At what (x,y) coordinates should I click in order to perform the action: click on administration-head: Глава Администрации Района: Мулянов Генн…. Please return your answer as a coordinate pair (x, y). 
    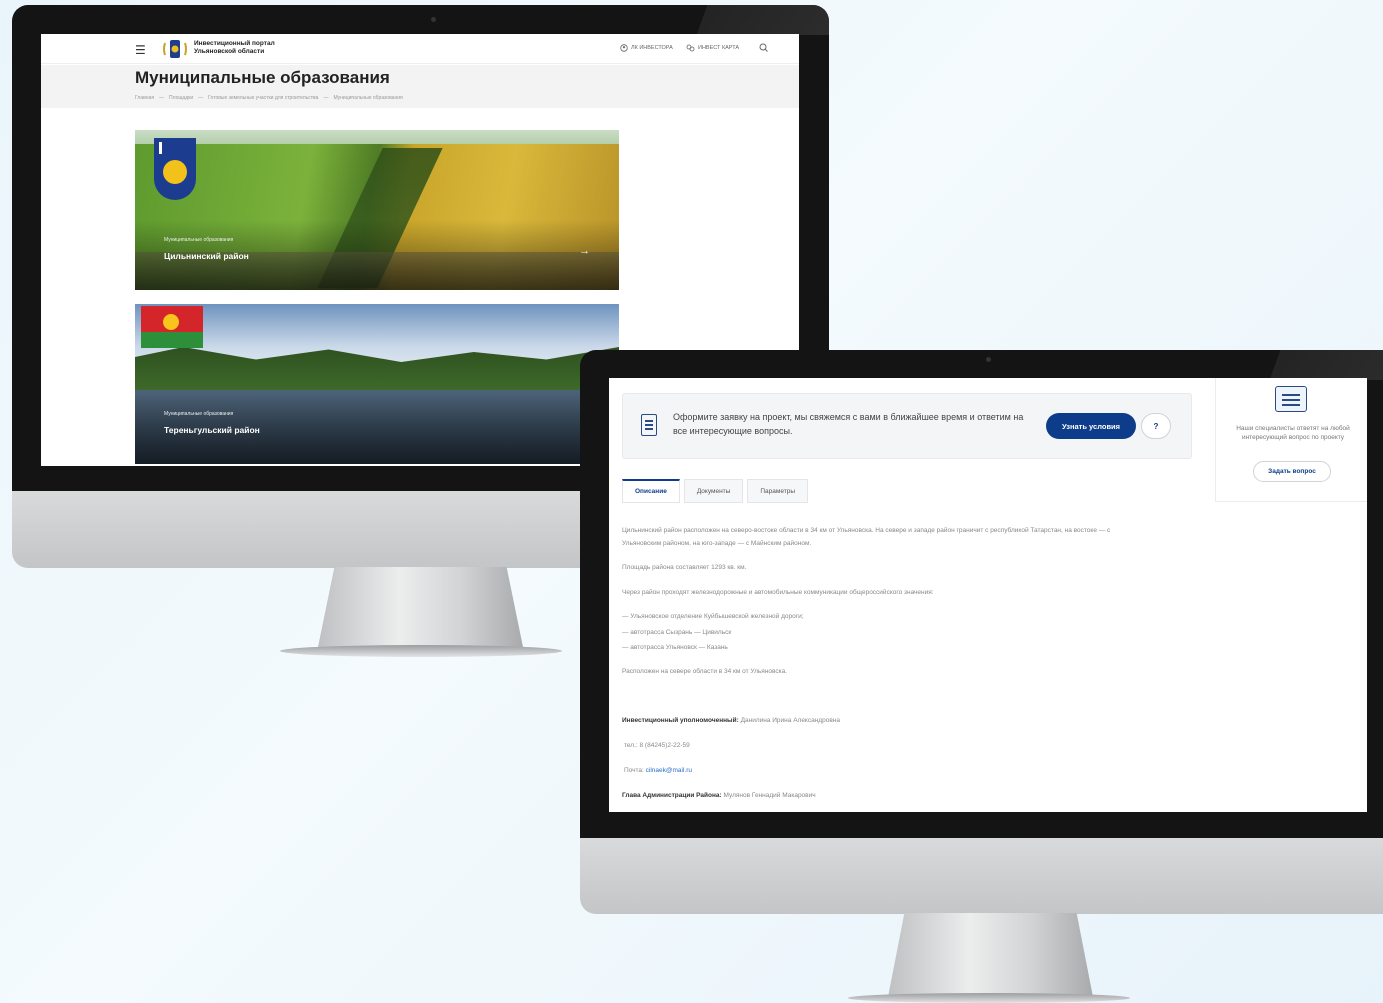
    Looking at the image, I should click on (719, 795).